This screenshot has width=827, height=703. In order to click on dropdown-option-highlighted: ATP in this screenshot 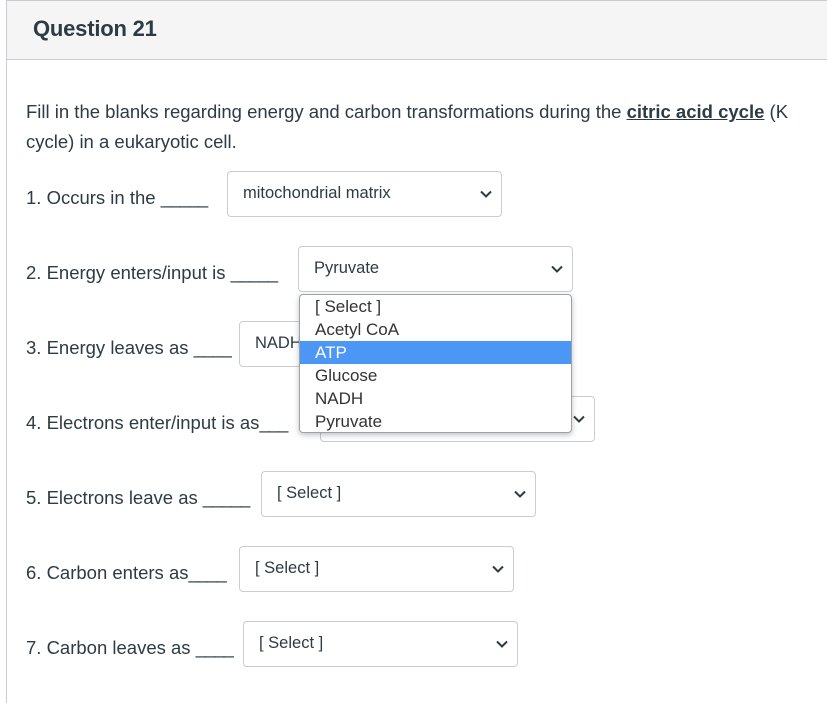, I will do `click(435, 352)`.